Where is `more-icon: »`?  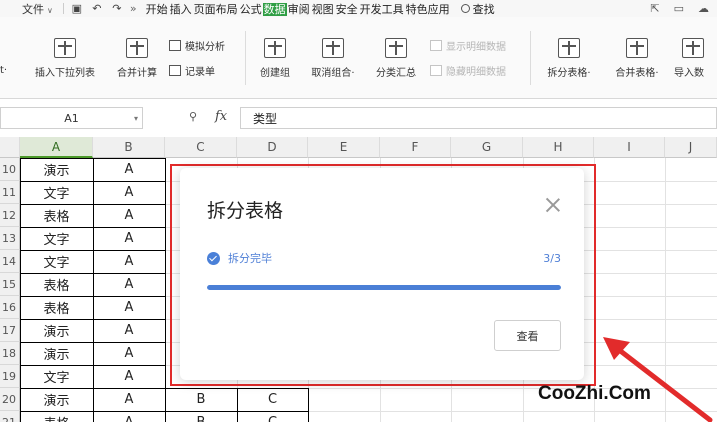 more-icon: » is located at coordinates (133, 8).